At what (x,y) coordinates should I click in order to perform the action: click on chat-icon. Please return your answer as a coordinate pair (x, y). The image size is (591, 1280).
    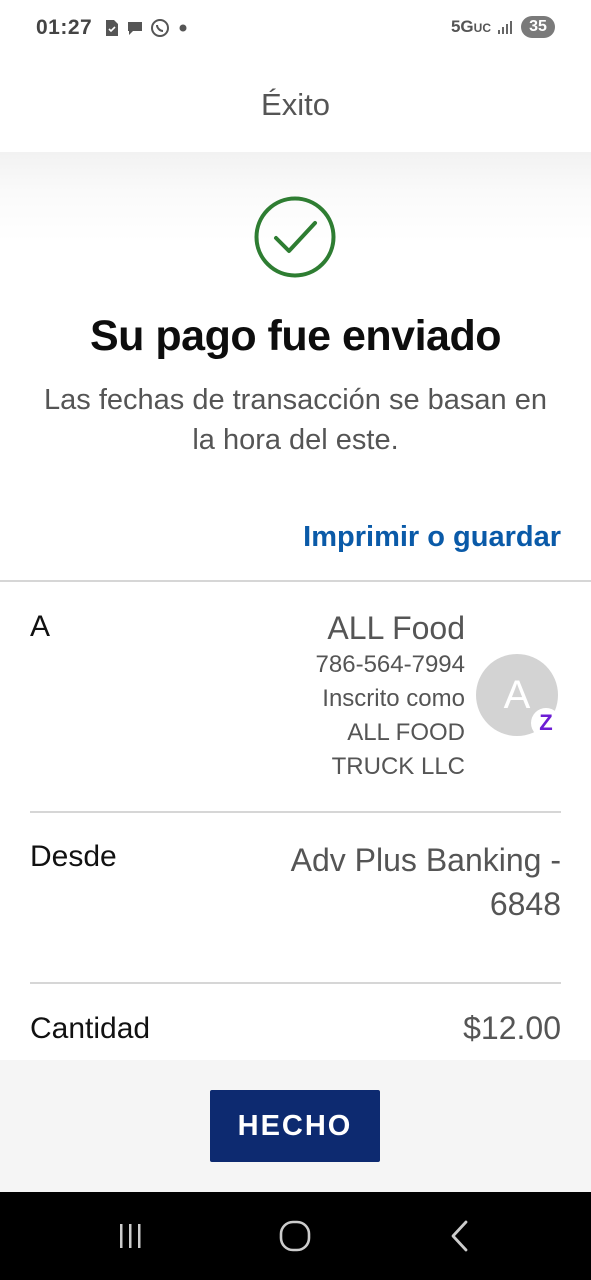
    Looking at the image, I should click on (135, 28).